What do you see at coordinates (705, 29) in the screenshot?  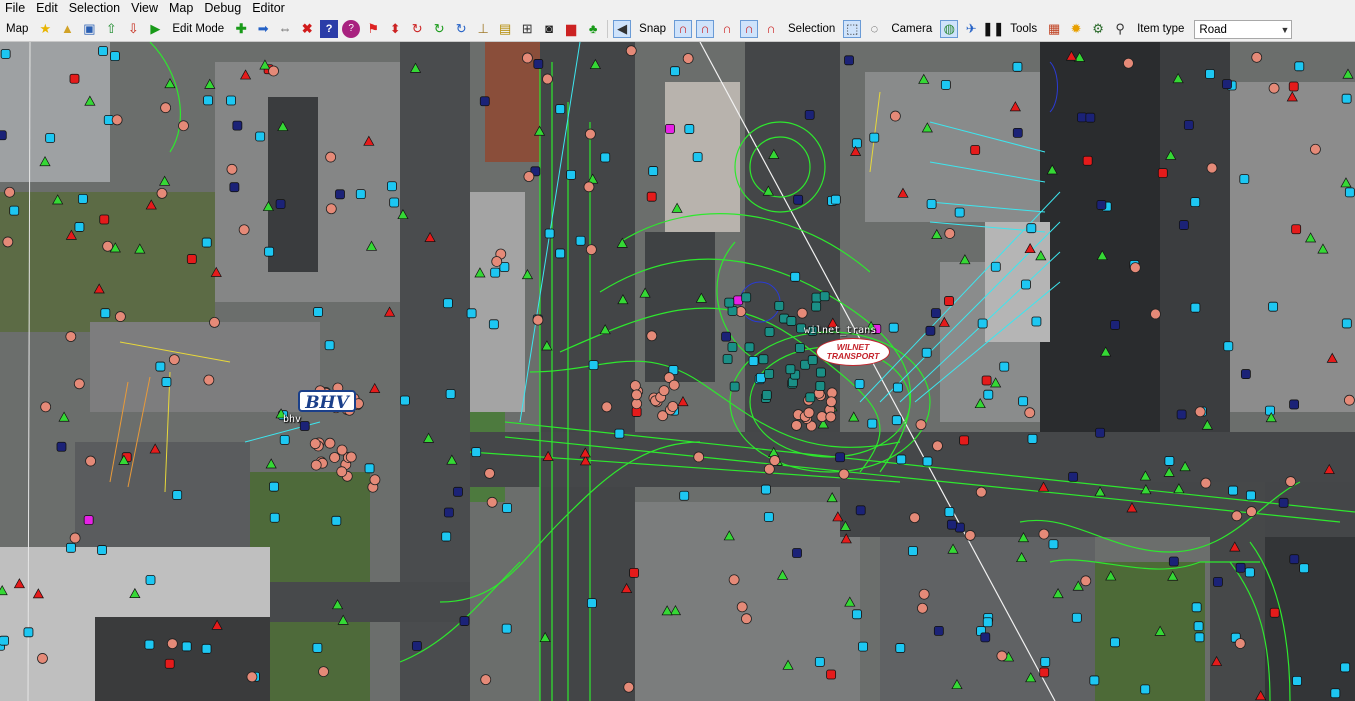 I see `snap-magnet-2-icon: ∩` at bounding box center [705, 29].